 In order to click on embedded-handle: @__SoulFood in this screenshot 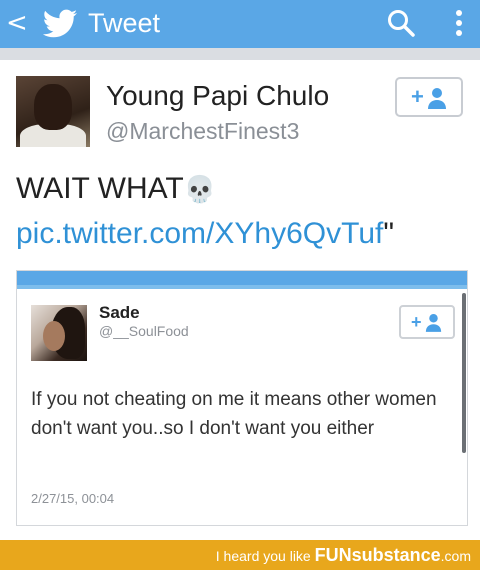, I will do `click(144, 331)`.